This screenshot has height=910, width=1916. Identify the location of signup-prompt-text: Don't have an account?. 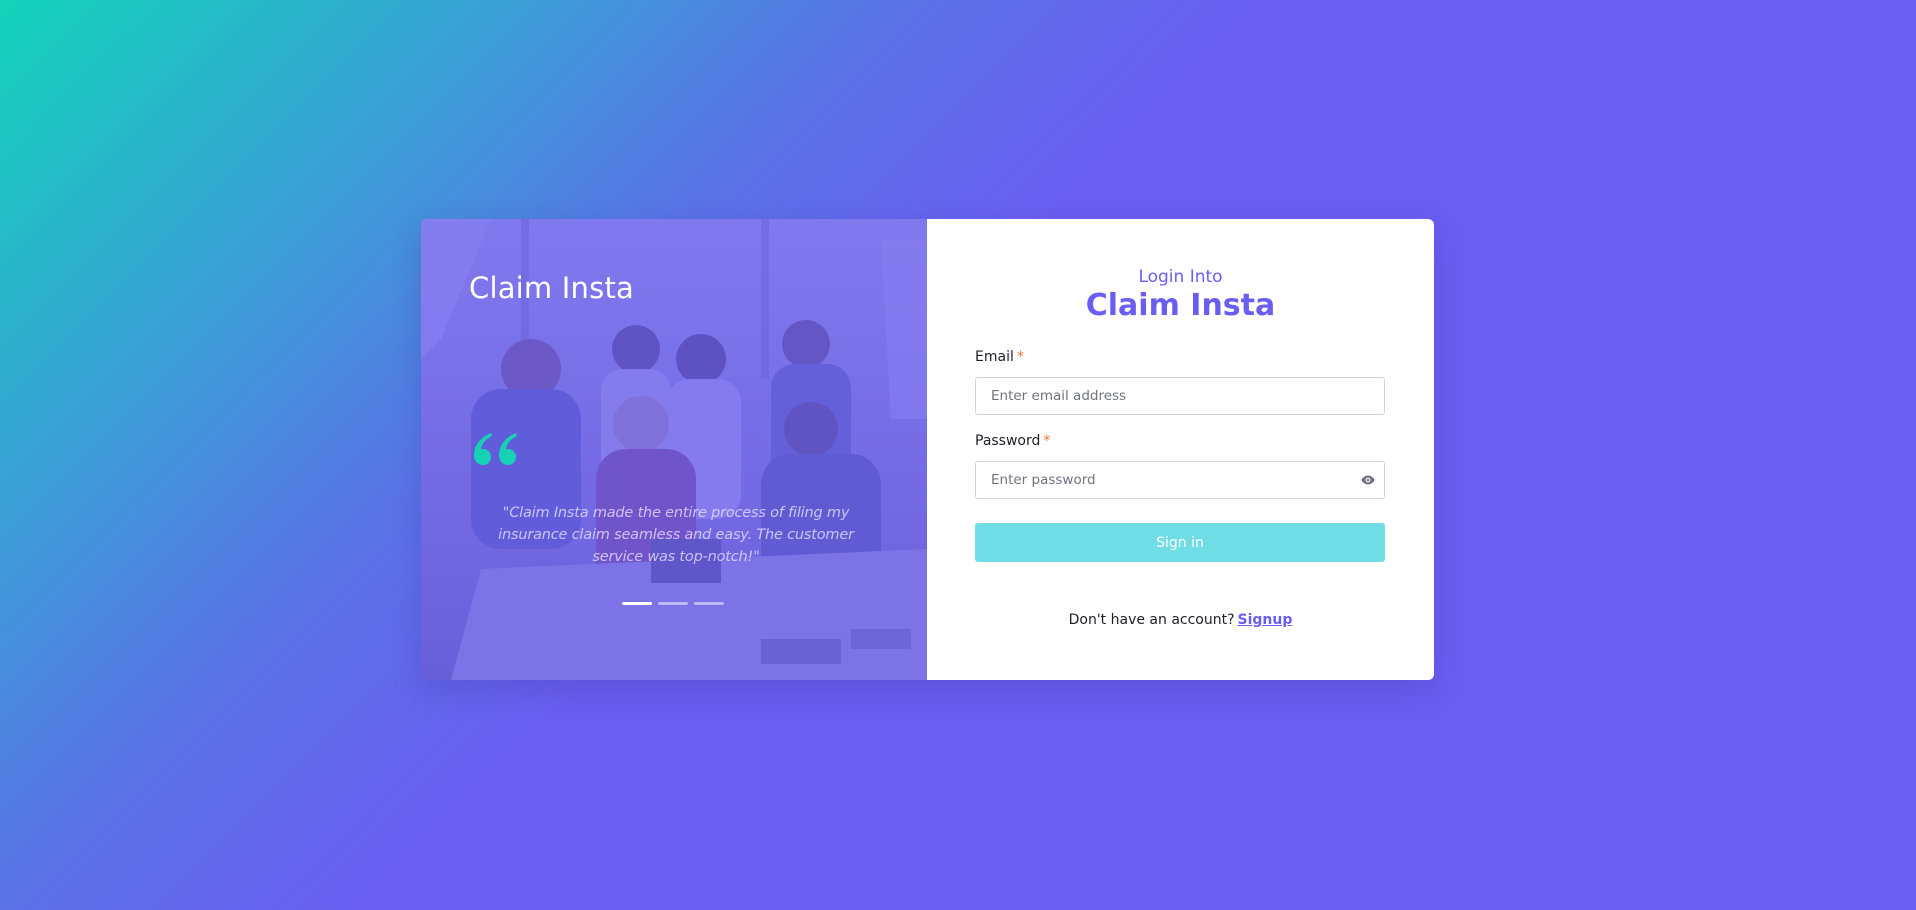
(1151, 620).